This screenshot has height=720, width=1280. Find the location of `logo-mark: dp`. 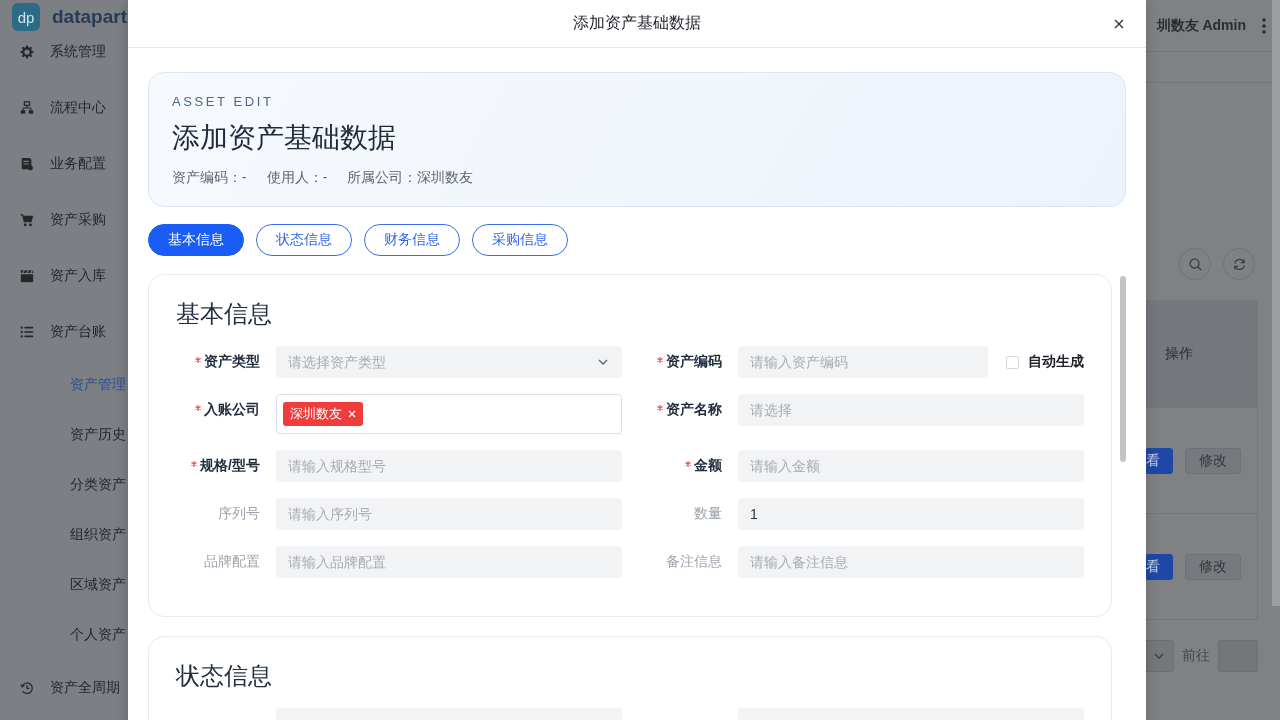

logo-mark: dp is located at coordinates (26, 17).